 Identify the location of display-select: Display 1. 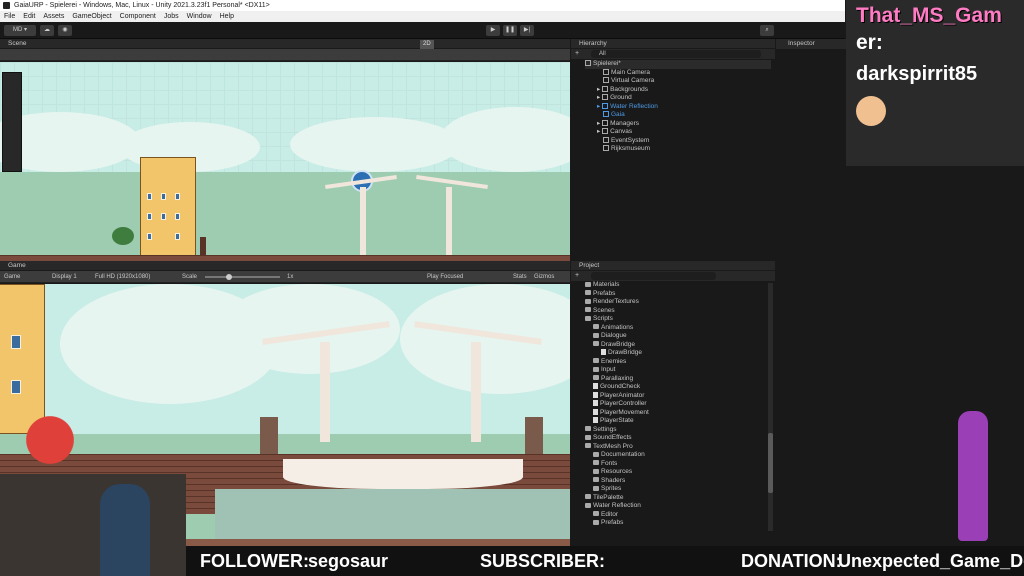
(64, 277).